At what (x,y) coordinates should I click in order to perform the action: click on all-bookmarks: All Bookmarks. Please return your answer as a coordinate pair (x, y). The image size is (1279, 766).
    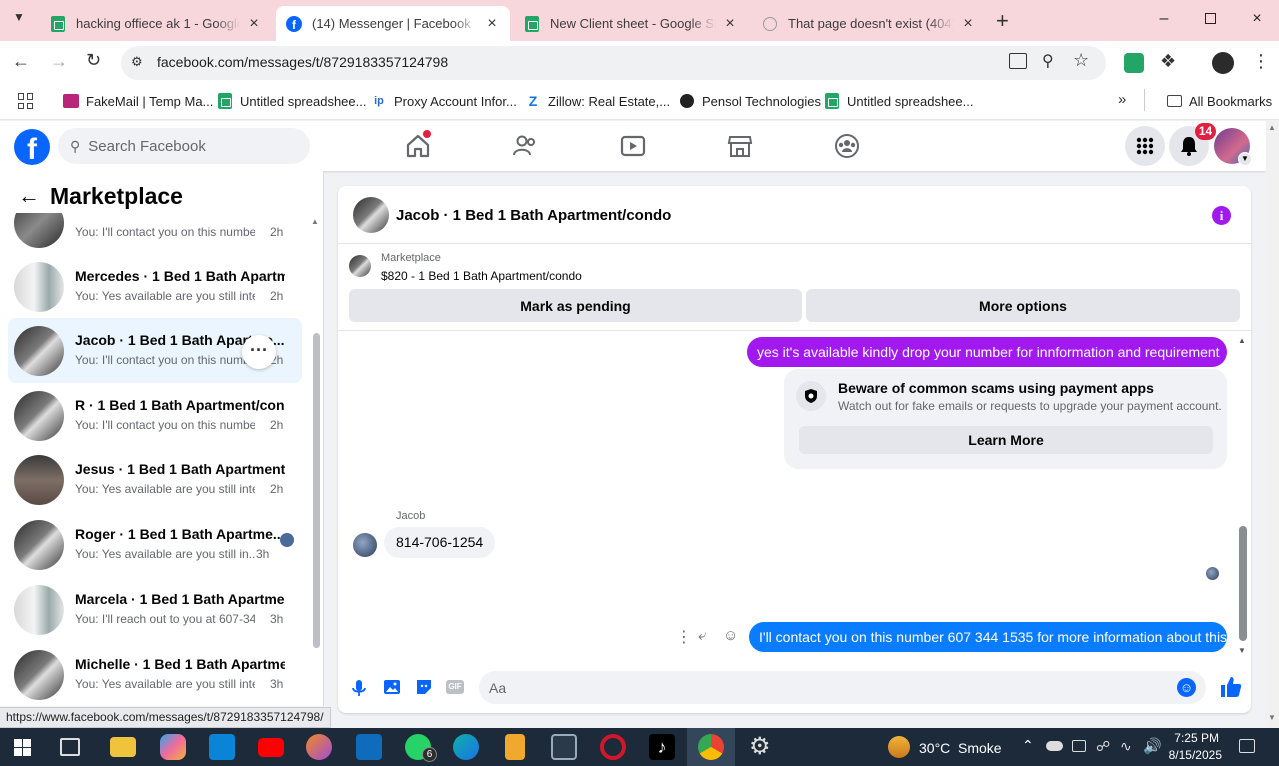
    Looking at the image, I should click on (1219, 101).